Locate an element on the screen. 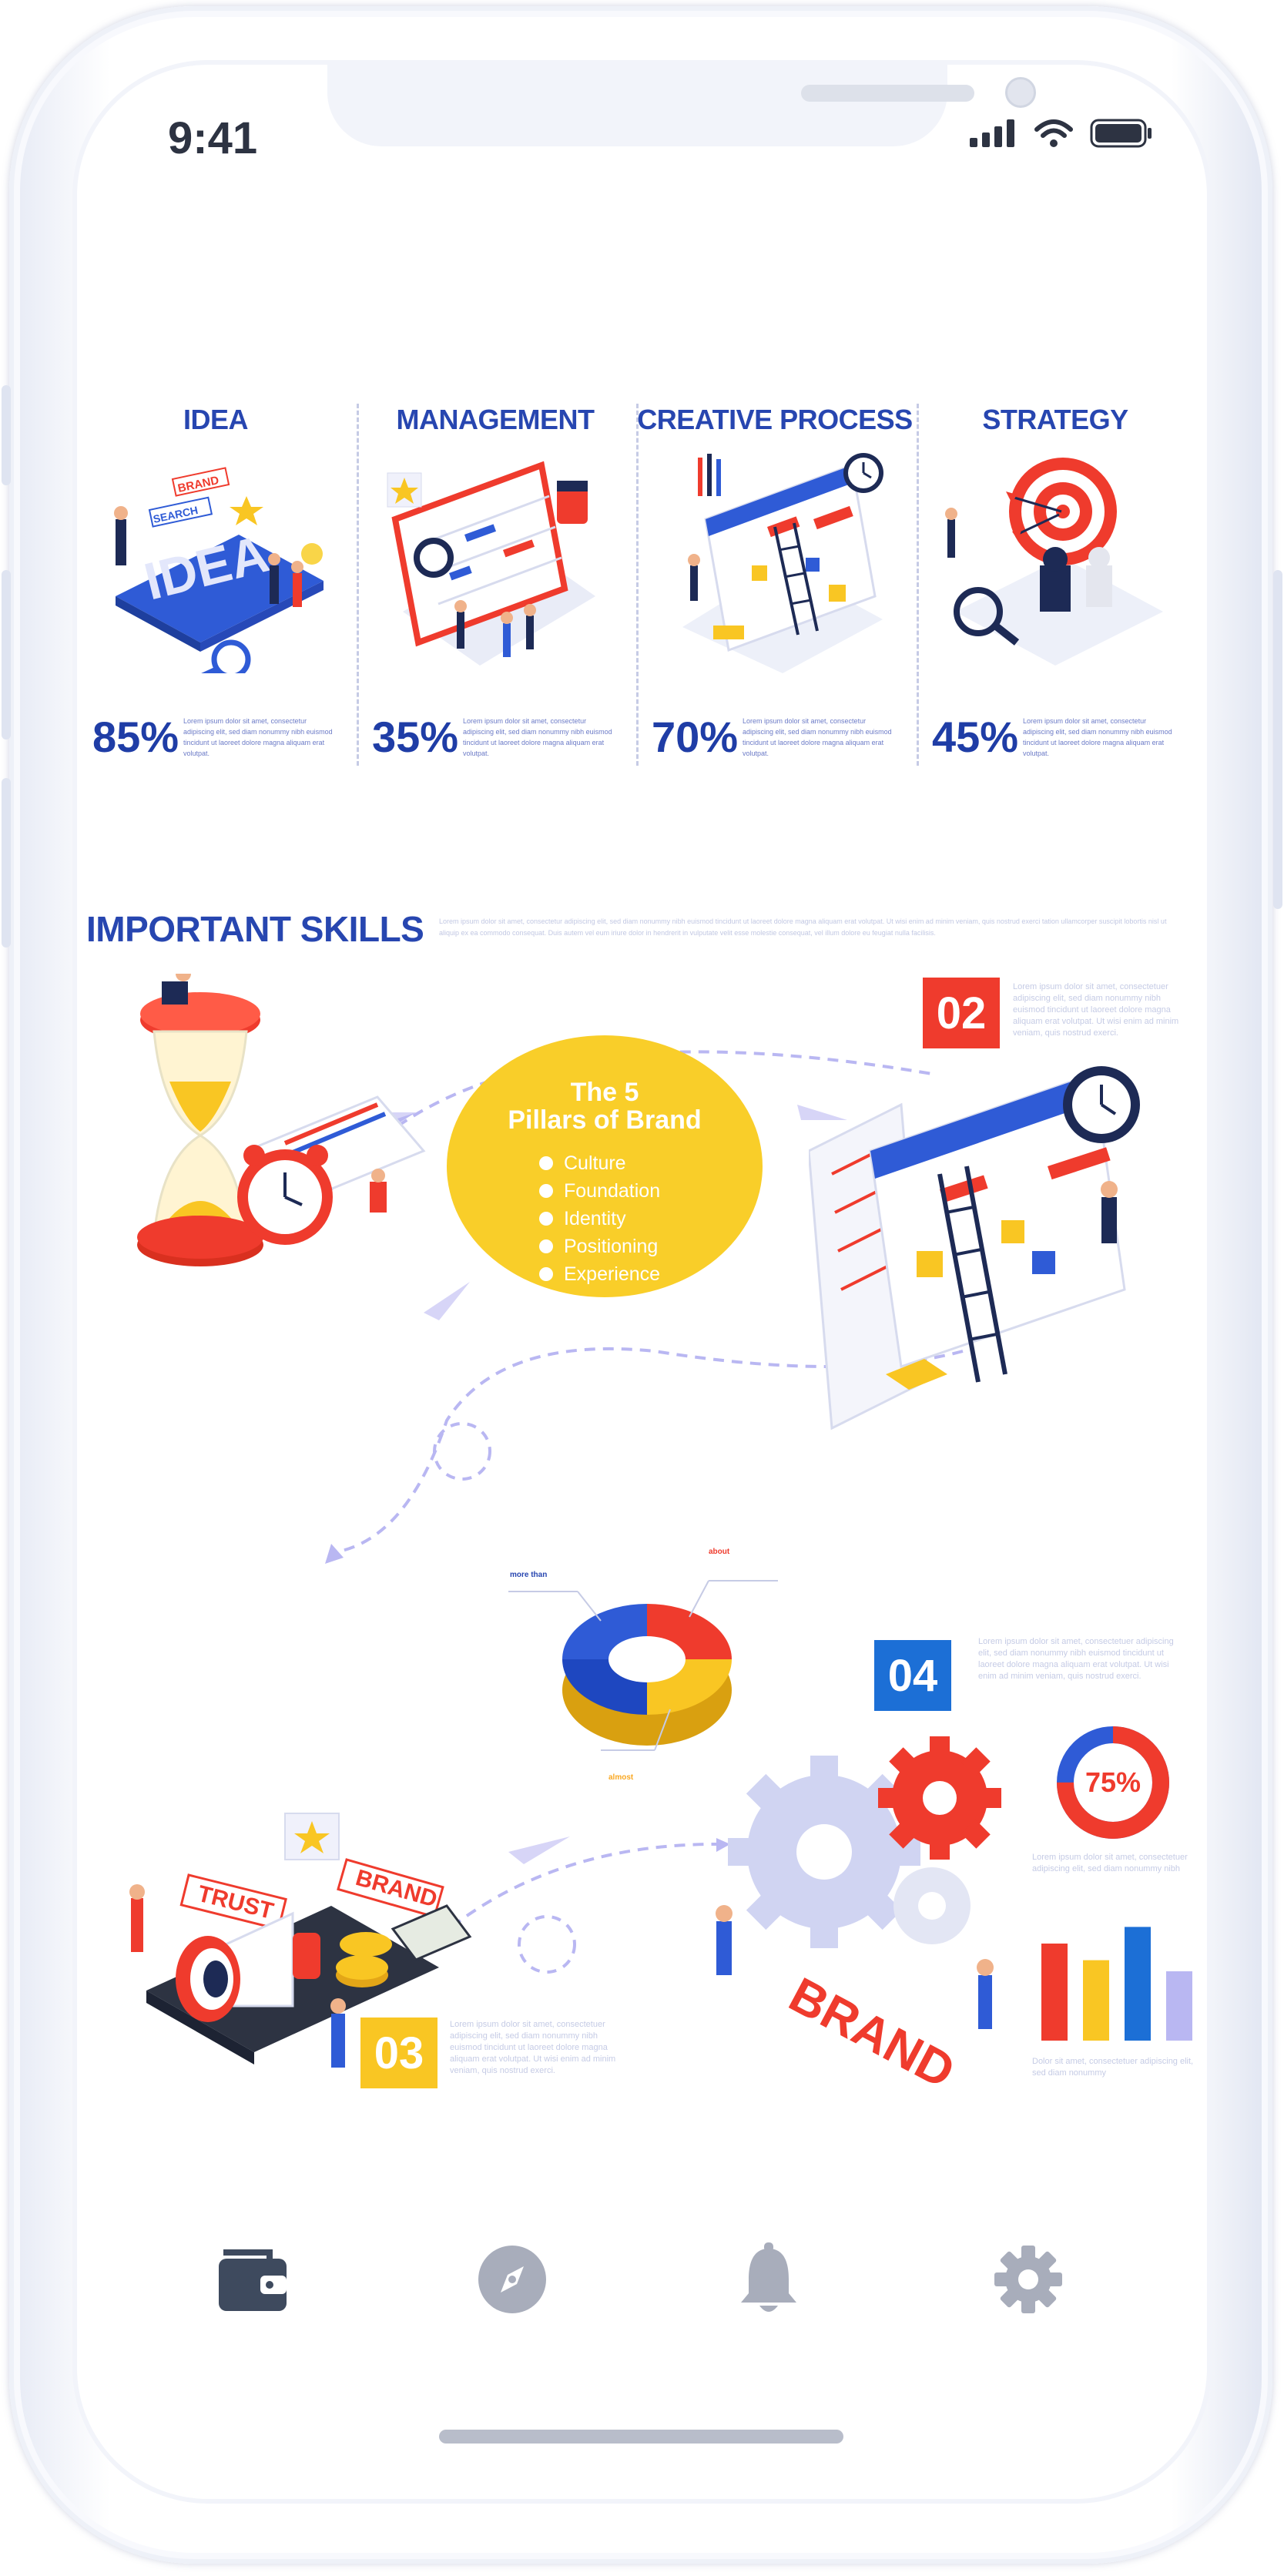 Image resolution: width=1284 pixels, height=2576 pixels. gears-illustration: BRAND is located at coordinates (858, 1917).